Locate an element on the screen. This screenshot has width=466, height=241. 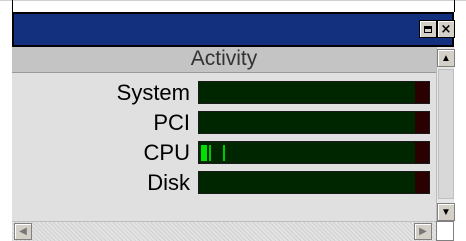
row-label: Disk is located at coordinates (168, 182).